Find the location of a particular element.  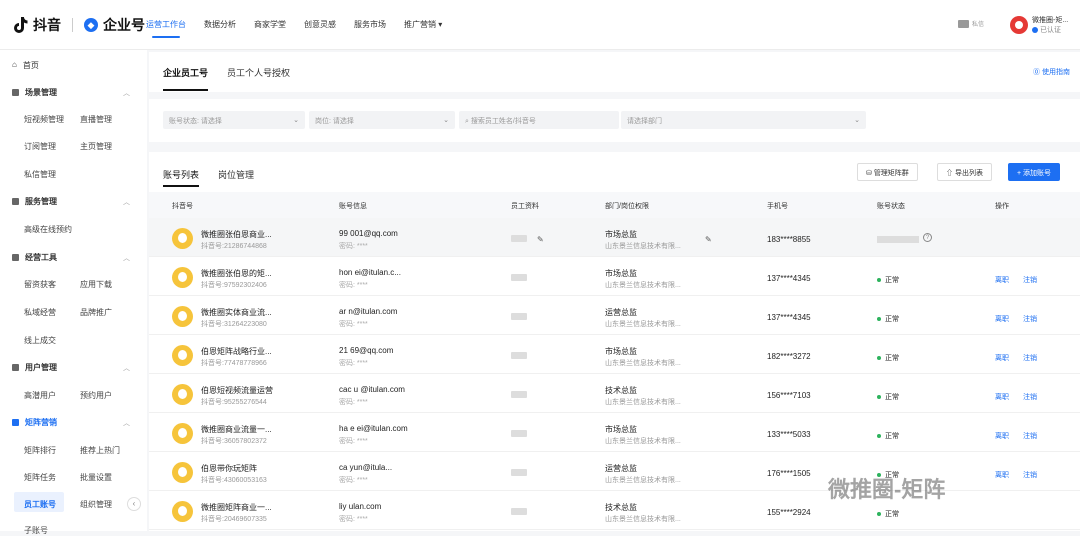

department: 运营总监 is located at coordinates (621, 312).